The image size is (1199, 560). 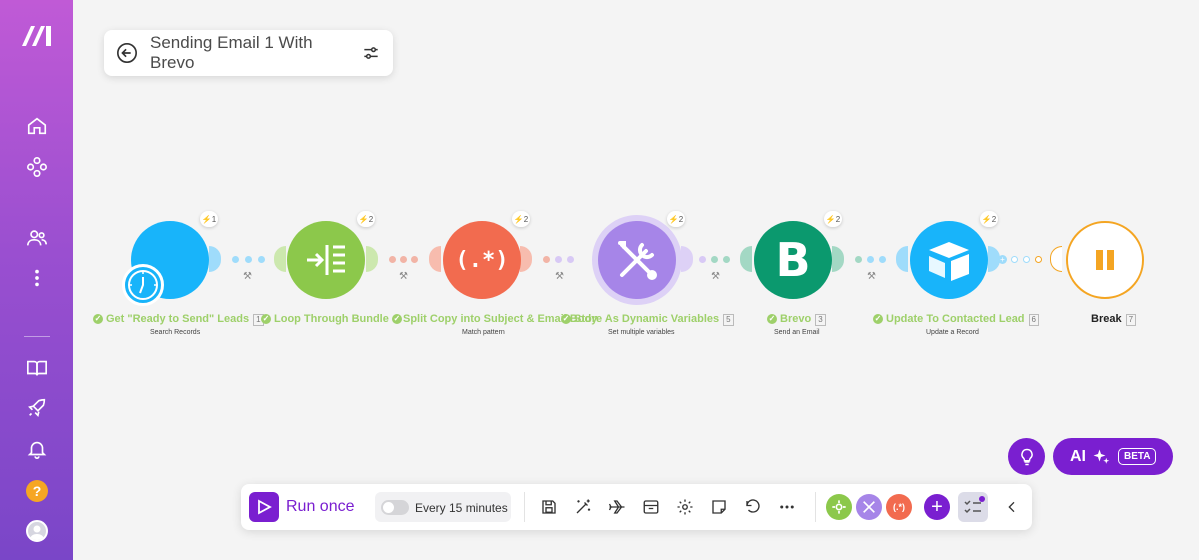 What do you see at coordinates (1002, 259) in the screenshot?
I see `add-route-icon: +` at bounding box center [1002, 259].